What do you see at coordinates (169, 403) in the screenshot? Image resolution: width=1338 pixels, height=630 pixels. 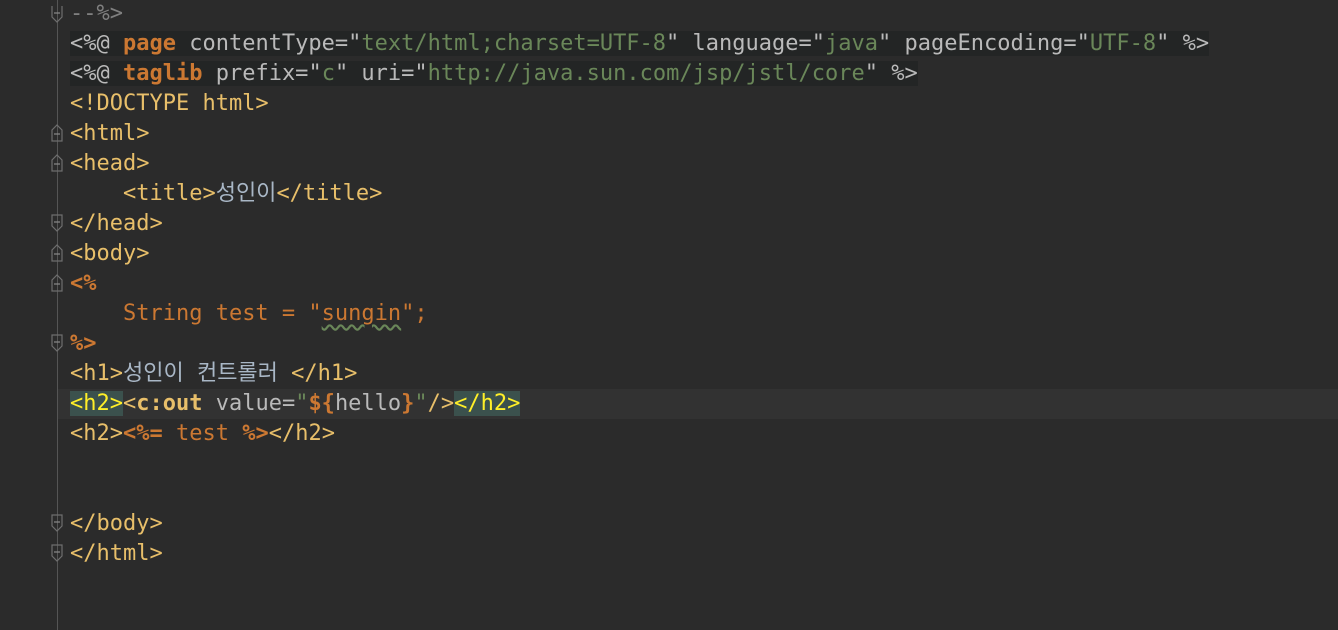 I see `jstl-element: c:out` at bounding box center [169, 403].